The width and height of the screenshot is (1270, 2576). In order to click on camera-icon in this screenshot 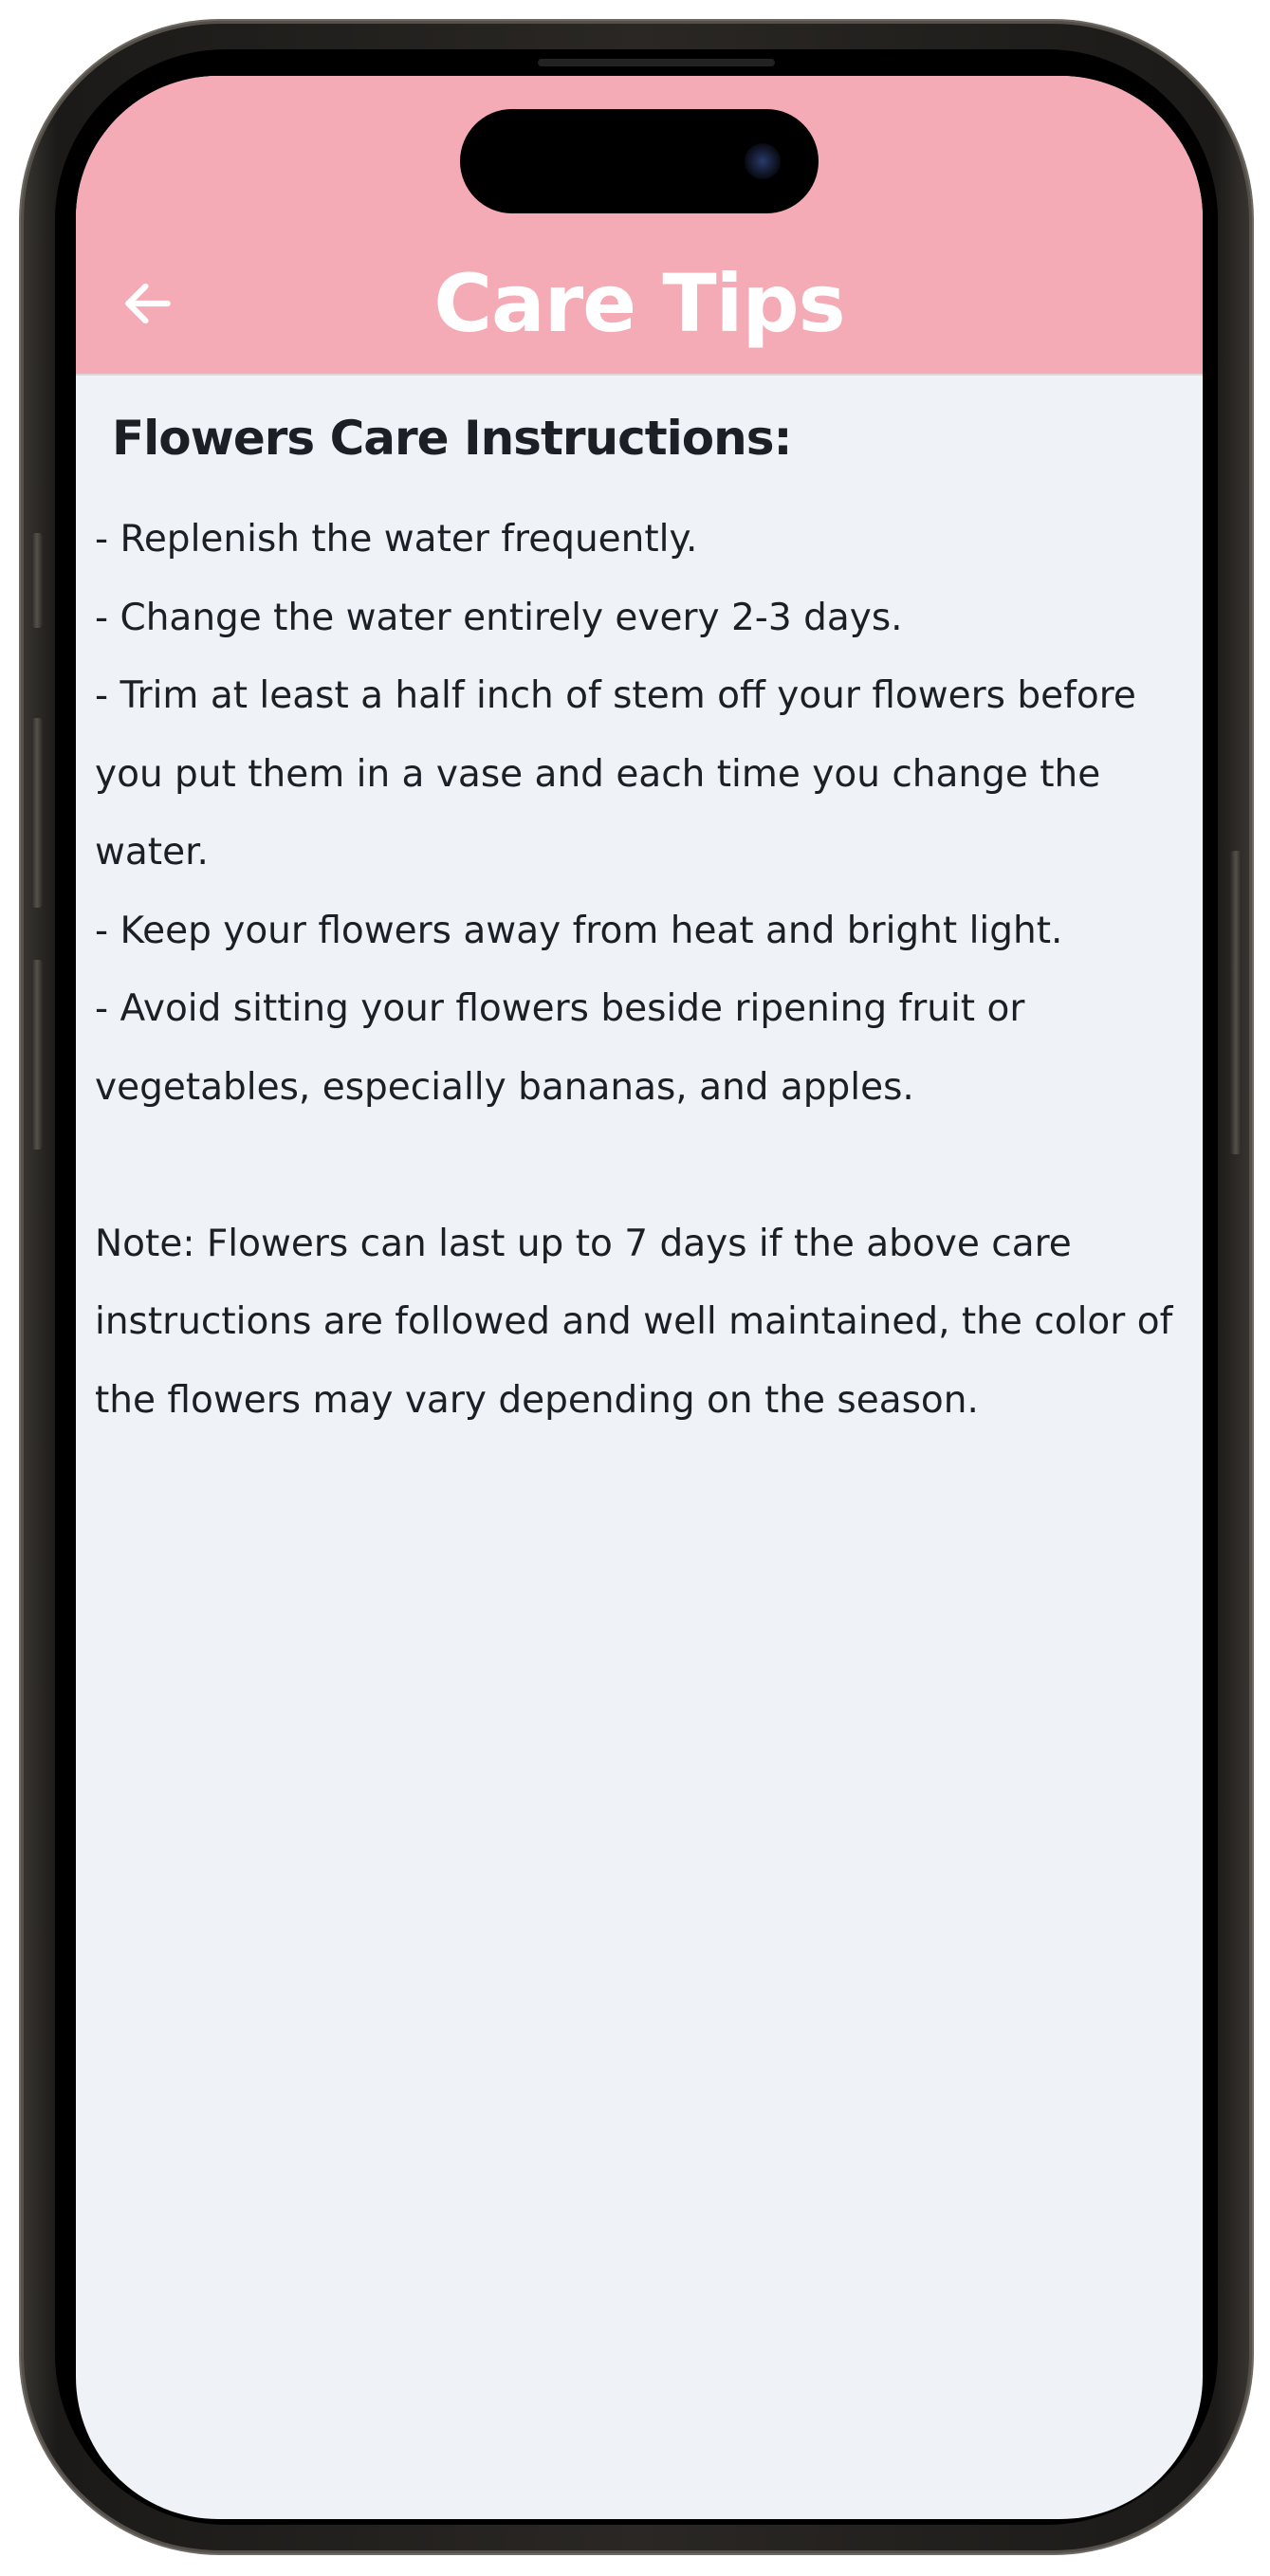, I will do `click(763, 161)`.